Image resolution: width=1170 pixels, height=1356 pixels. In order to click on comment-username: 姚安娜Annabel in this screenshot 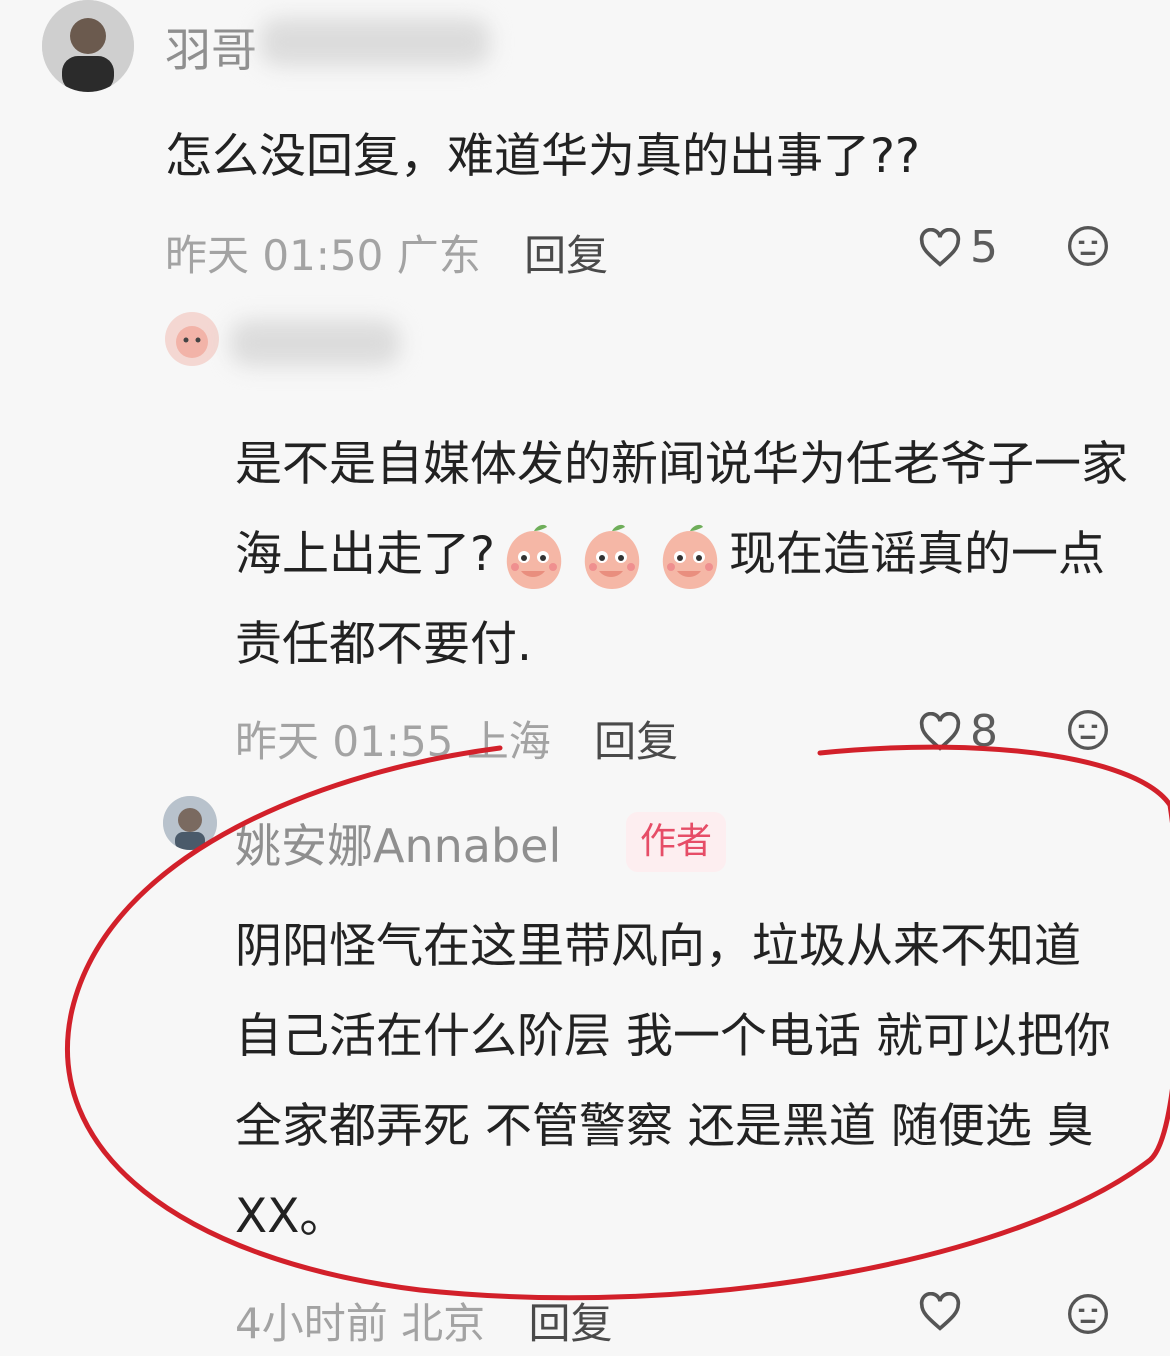, I will do `click(398, 843)`.